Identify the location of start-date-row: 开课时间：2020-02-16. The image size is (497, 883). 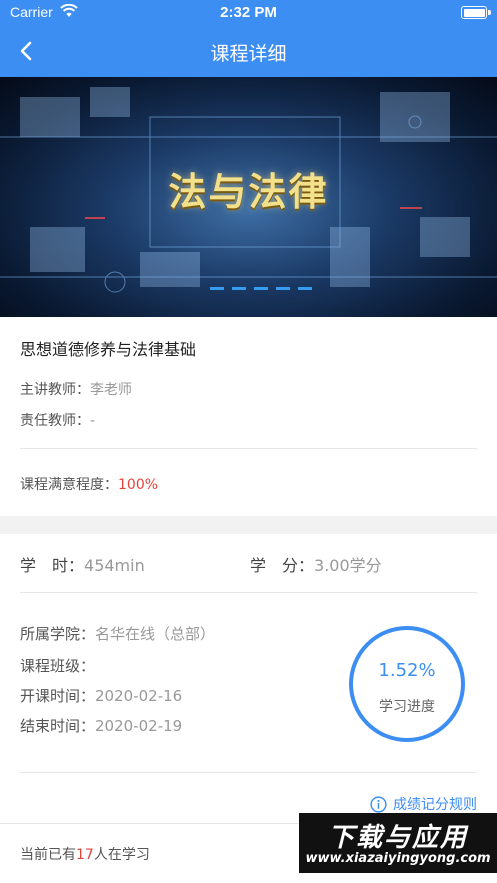
(101, 695).